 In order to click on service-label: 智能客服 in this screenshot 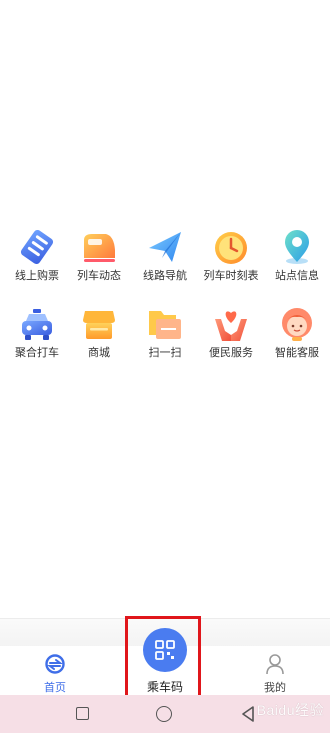, I will do `click(297, 352)`.